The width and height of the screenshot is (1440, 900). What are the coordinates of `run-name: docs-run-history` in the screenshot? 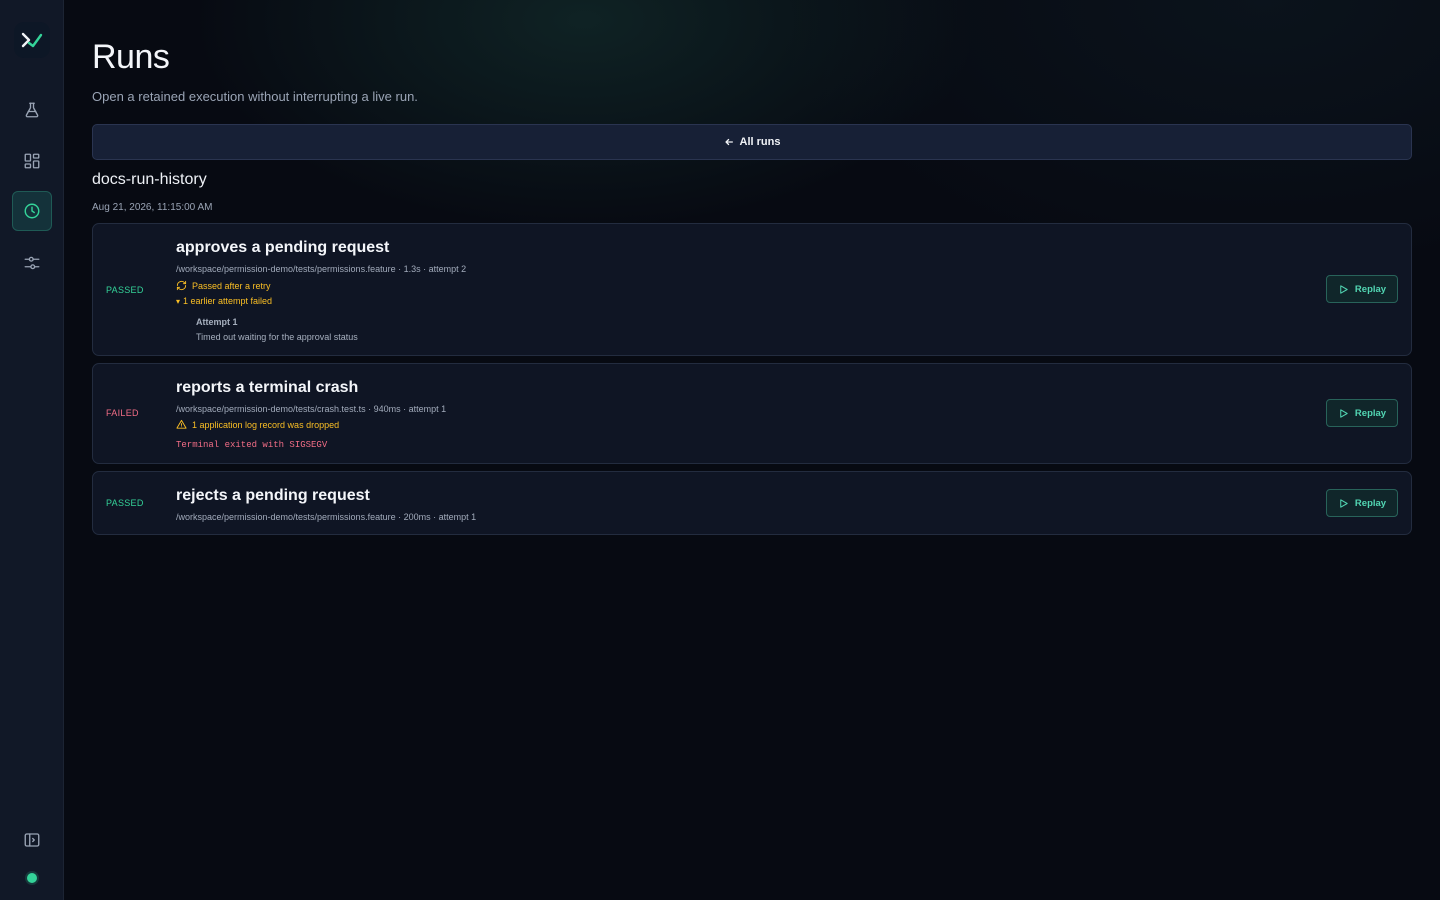 It's located at (149, 179).